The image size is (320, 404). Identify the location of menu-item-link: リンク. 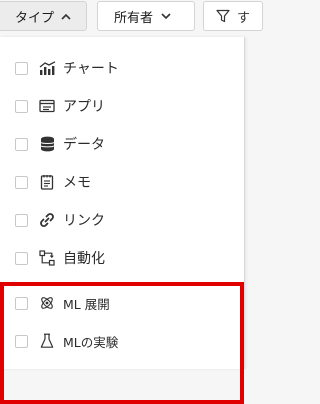
(122, 220).